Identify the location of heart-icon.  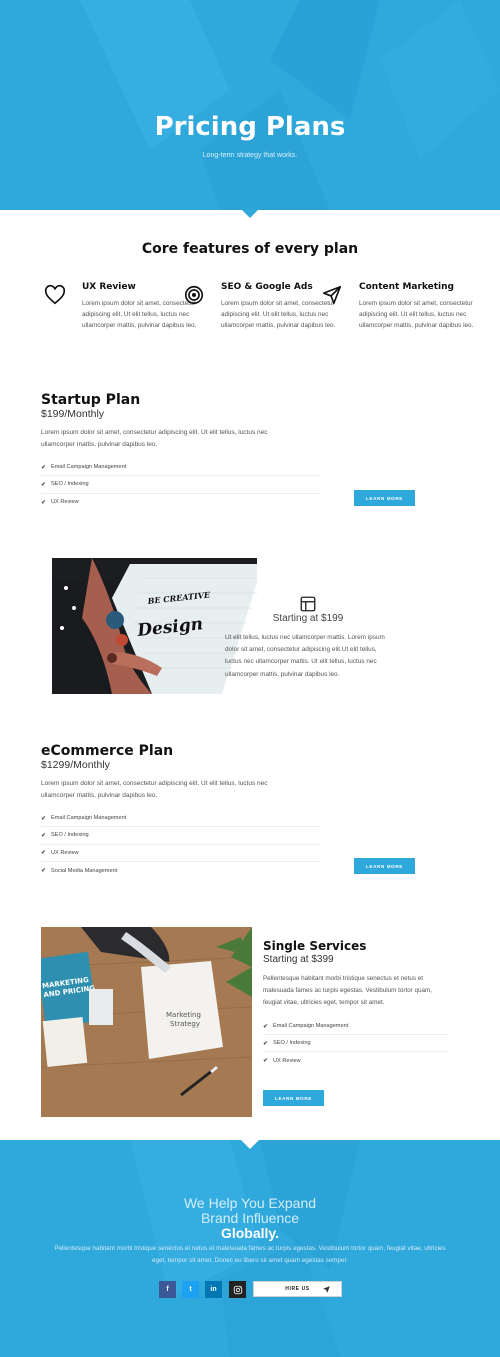
(55, 294).